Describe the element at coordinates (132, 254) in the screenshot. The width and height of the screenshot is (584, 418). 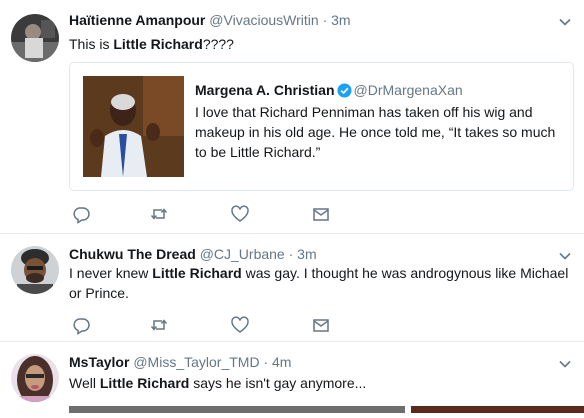
I see `display-name: Chukwu The Dread` at that location.